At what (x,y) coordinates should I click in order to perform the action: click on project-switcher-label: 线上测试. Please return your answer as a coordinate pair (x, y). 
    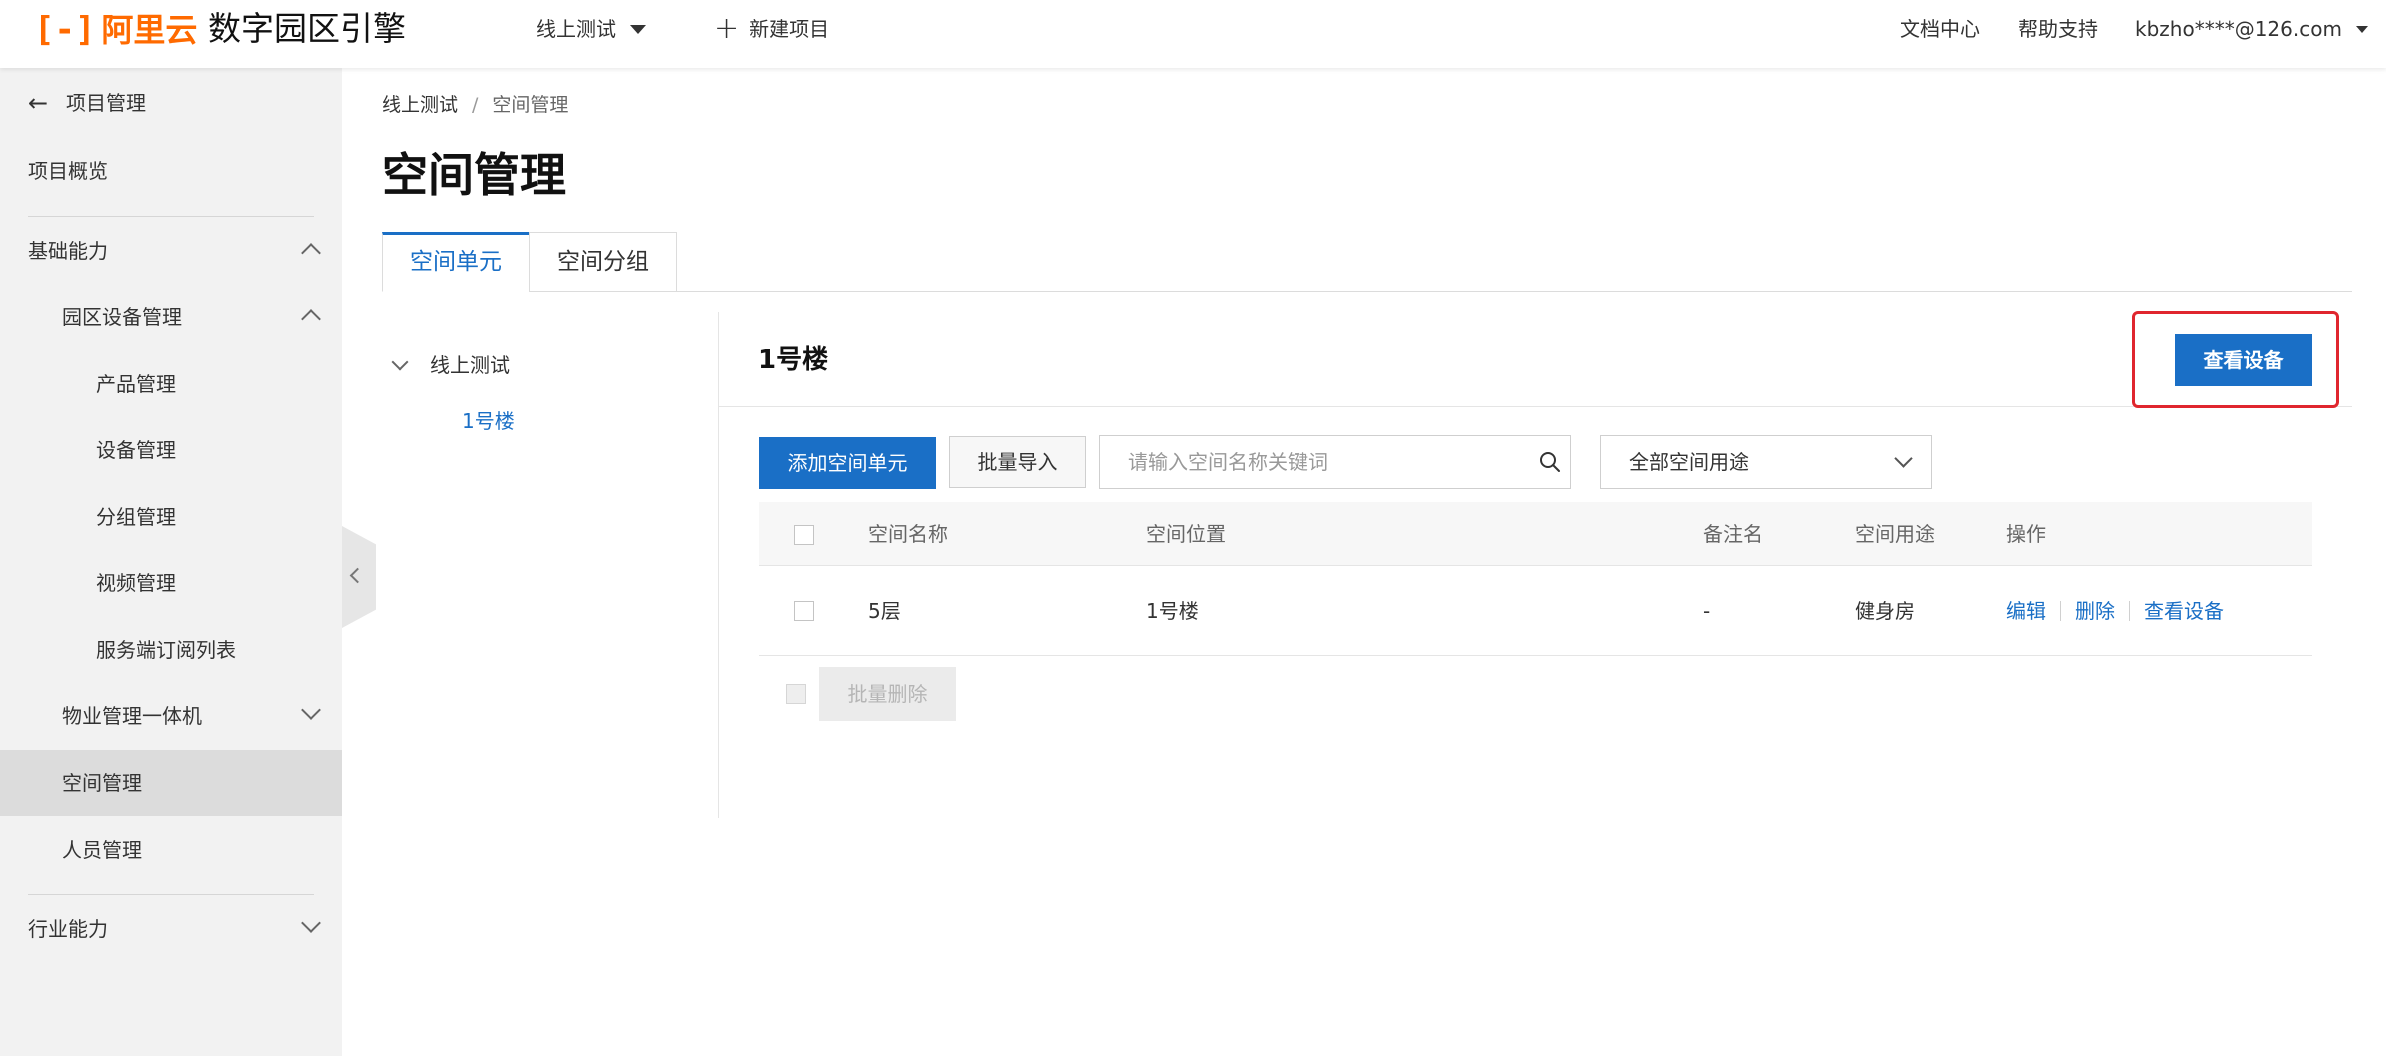
    Looking at the image, I should click on (576, 29).